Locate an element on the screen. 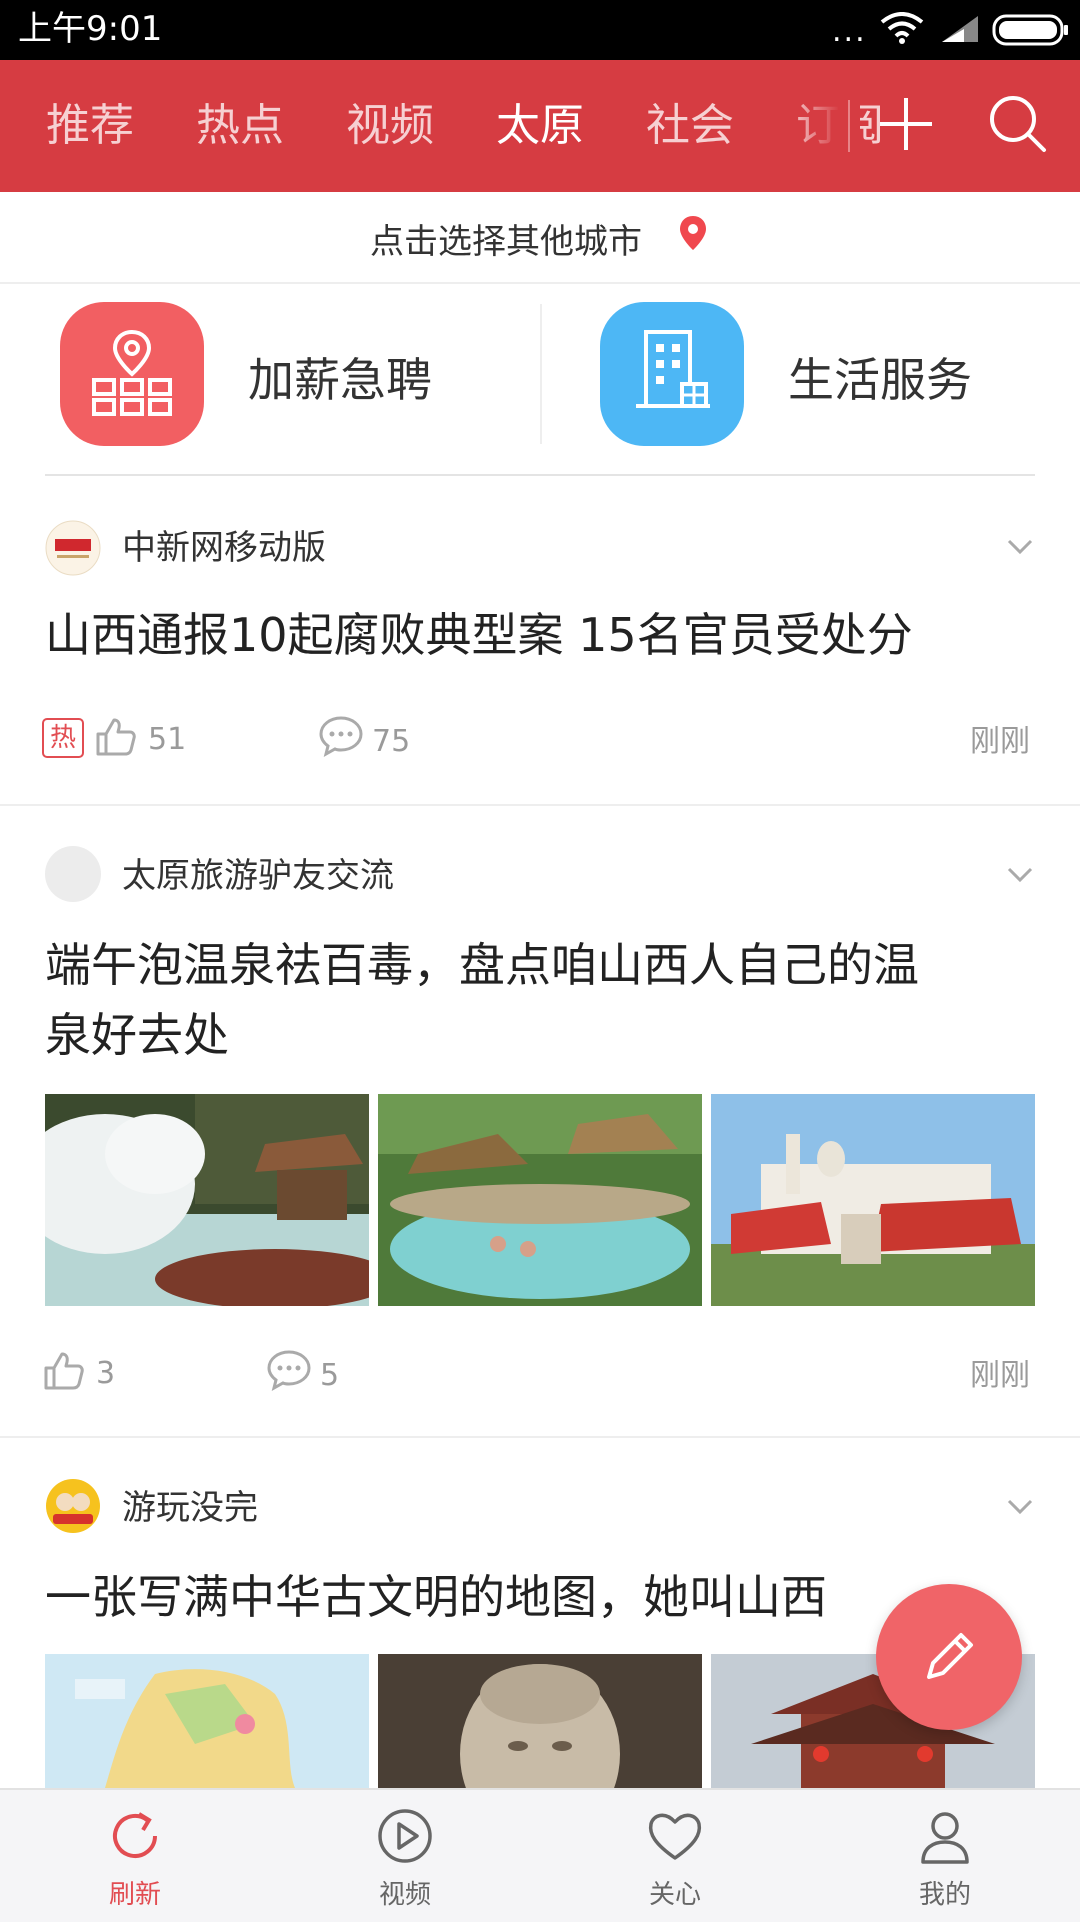  life-service-tile is located at coordinates (672, 374).